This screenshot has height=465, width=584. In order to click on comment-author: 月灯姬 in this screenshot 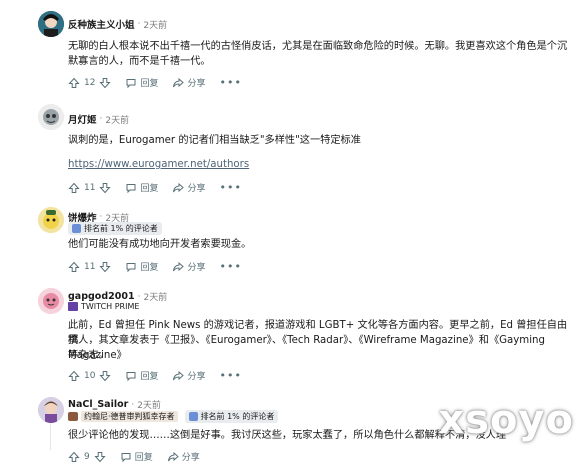, I will do `click(82, 119)`.